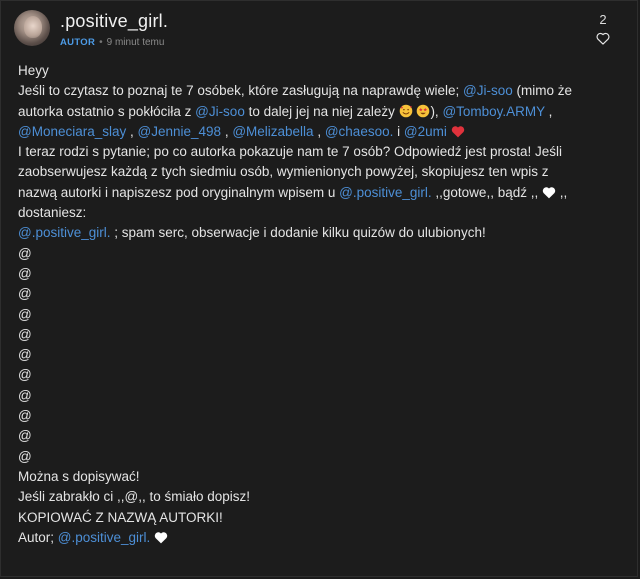 The image size is (640, 579). What do you see at coordinates (561, 192) in the screenshot?
I see `text-segment: ,,` at bounding box center [561, 192].